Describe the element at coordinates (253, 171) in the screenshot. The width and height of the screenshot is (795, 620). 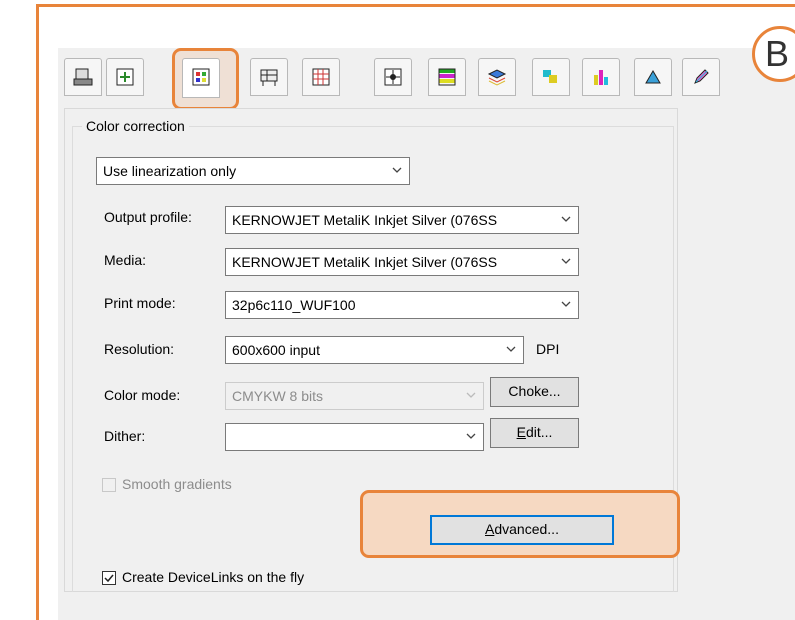
I see `correction-mode-select: Use linearization only` at that location.